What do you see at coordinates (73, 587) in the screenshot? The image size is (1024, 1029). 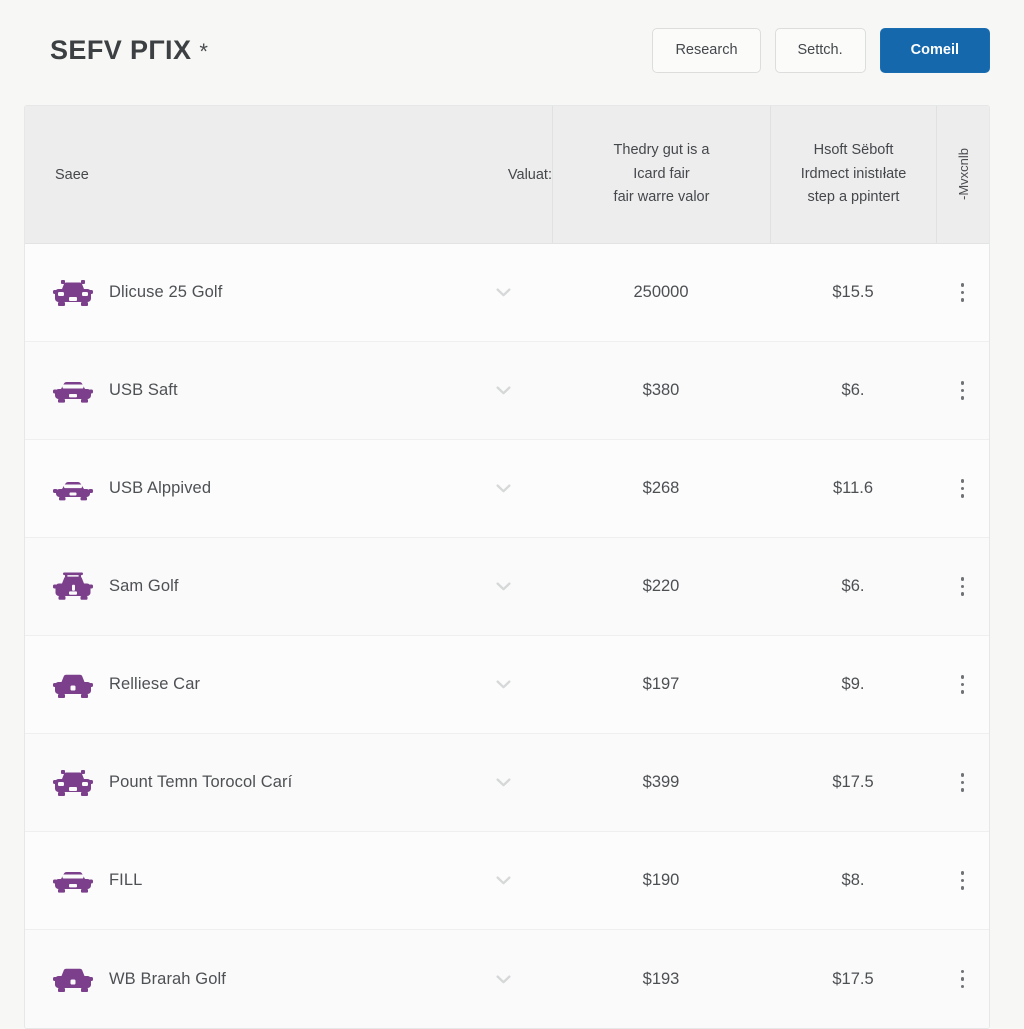 I see `car-wagon-icon` at bounding box center [73, 587].